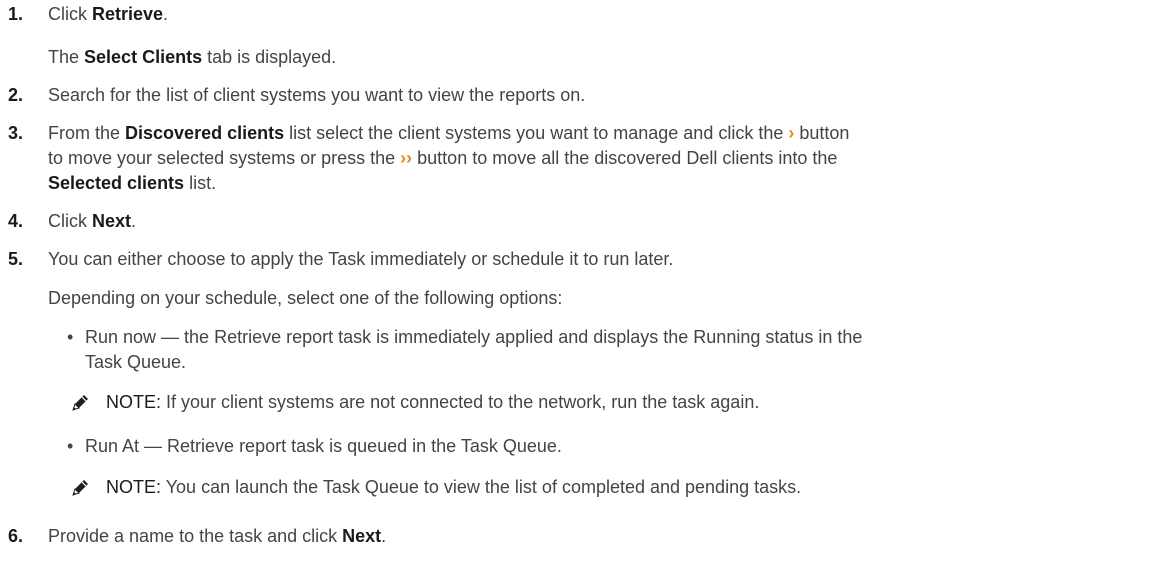 Image resolution: width=1167 pixels, height=562 pixels. What do you see at coordinates (16, 259) in the screenshot?
I see `step-number: 5.` at bounding box center [16, 259].